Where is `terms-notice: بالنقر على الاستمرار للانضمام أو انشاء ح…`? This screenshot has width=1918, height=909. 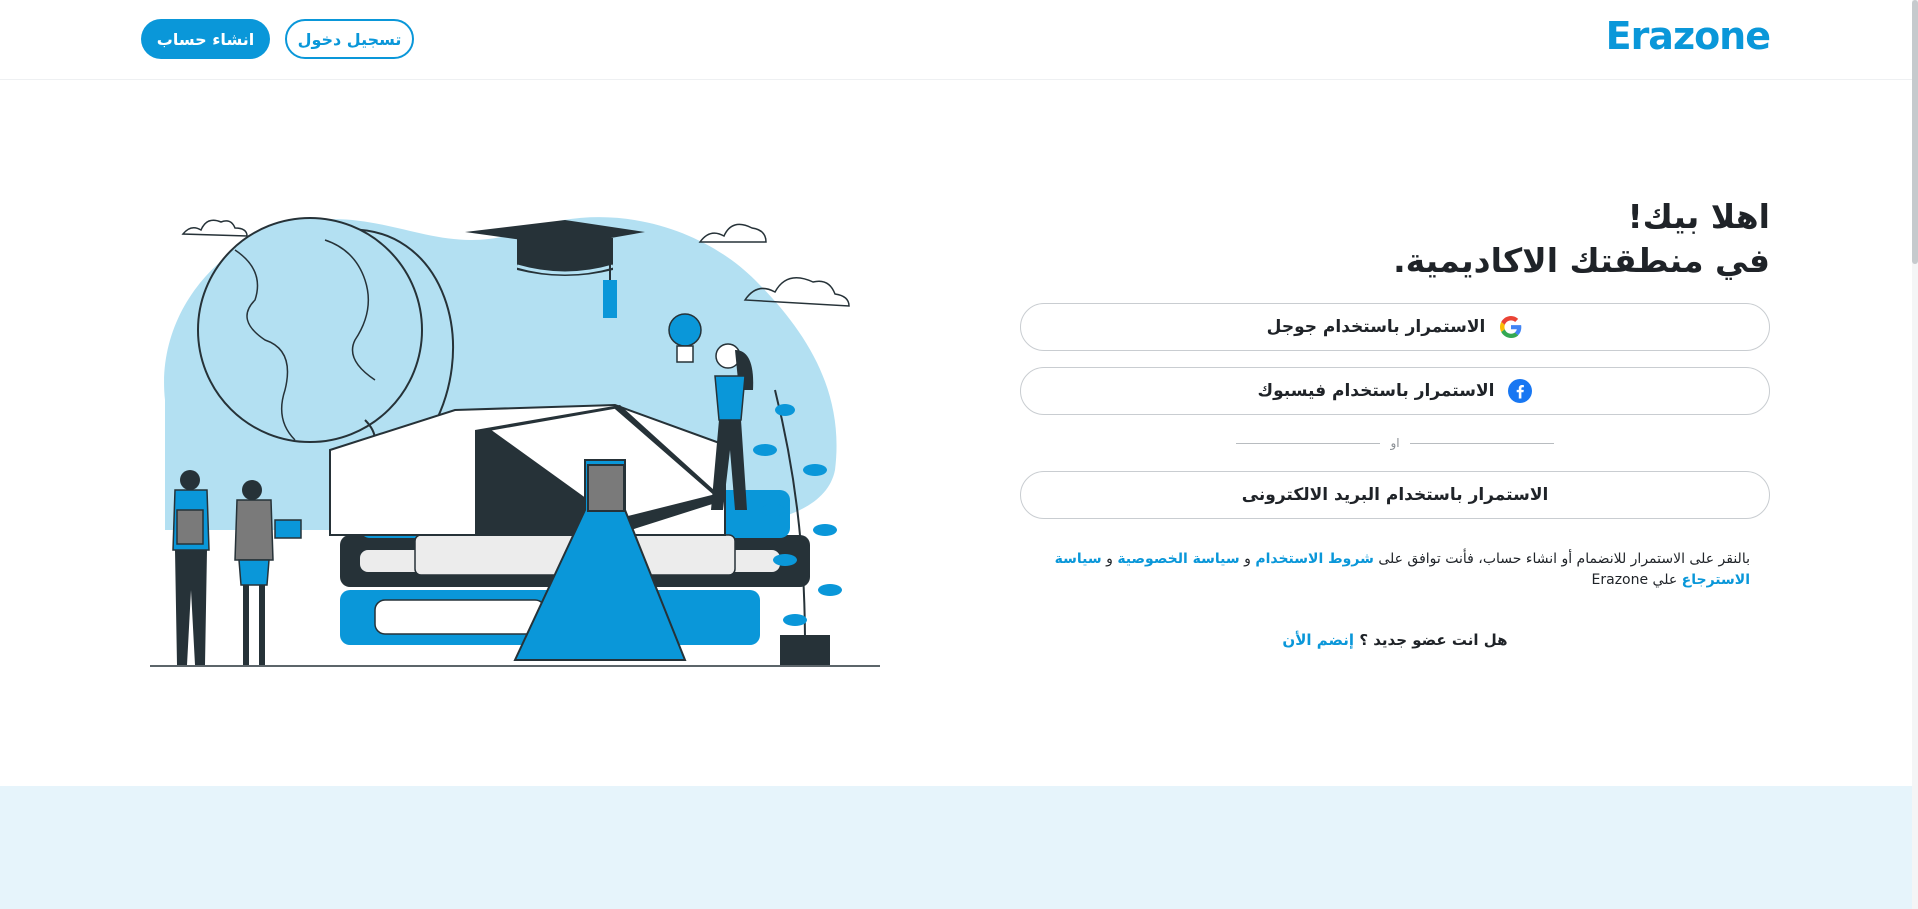 terms-notice: بالنقر على الاستمرار للانضمام أو انشاء ح… is located at coordinates (1395, 570).